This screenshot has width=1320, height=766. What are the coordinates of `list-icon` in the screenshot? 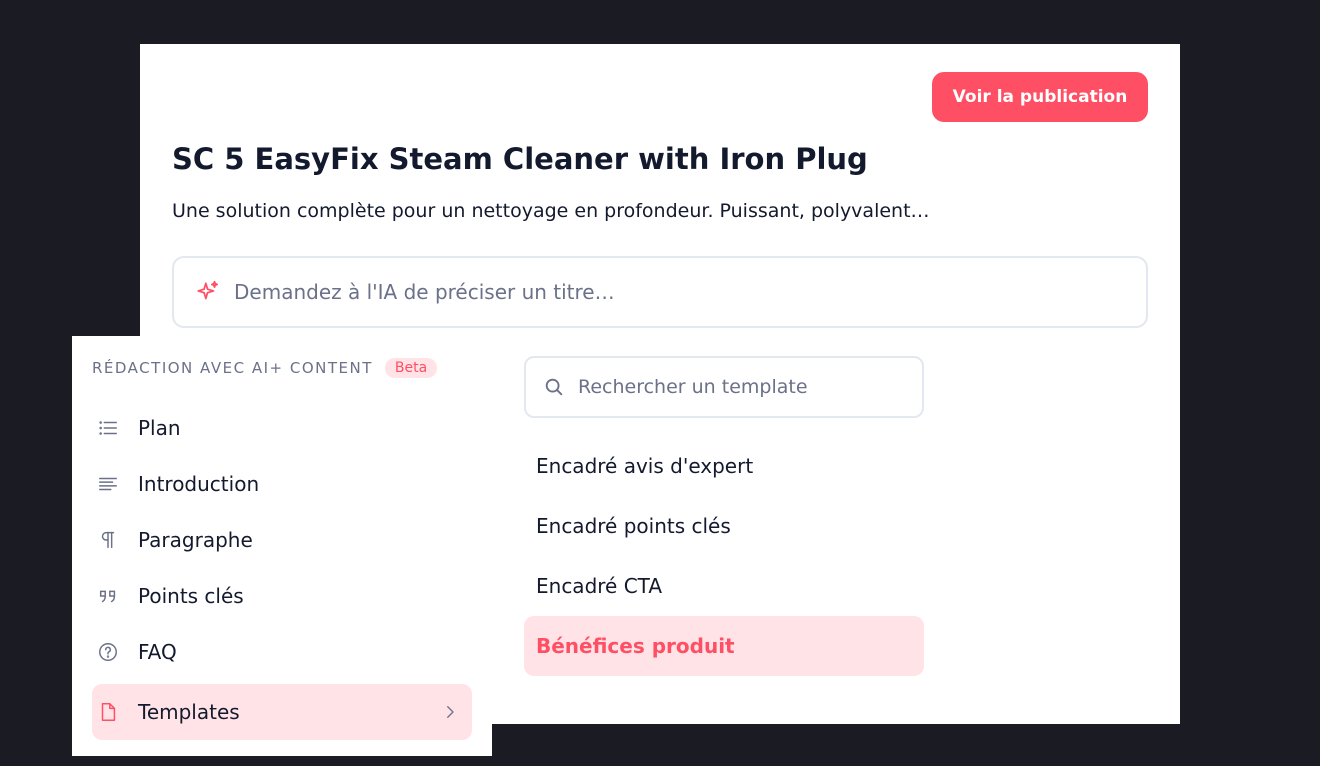 It's located at (108, 428).